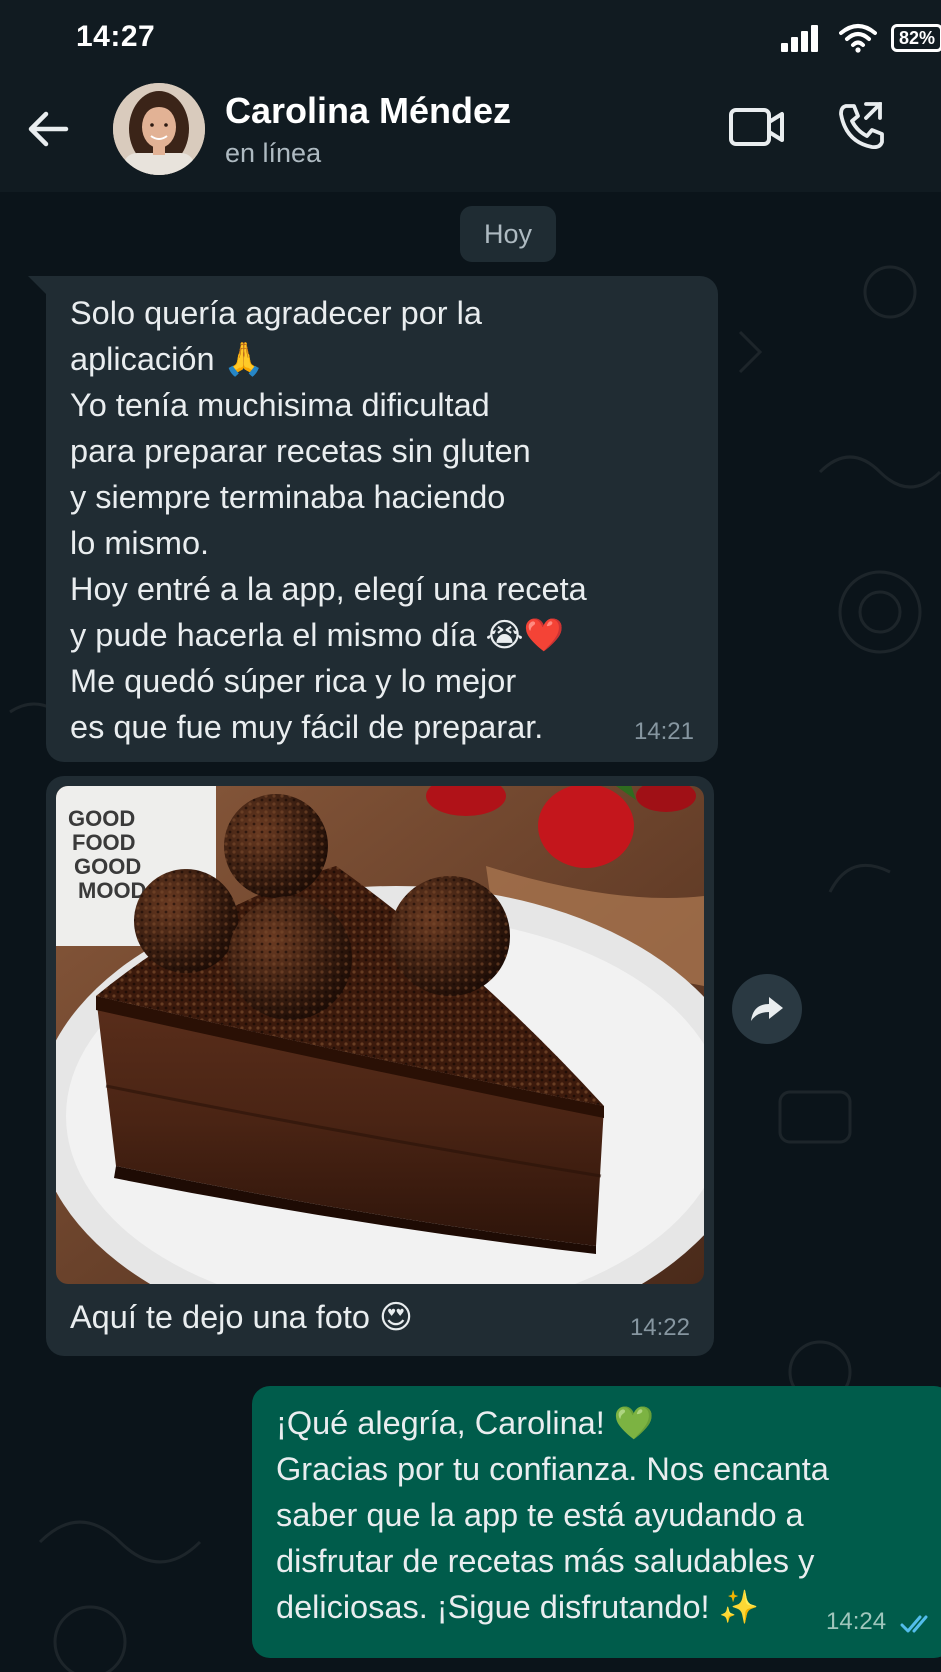 This screenshot has width=941, height=1672. What do you see at coordinates (104, 842) in the screenshot?
I see `svg-text: FOOD` at bounding box center [104, 842].